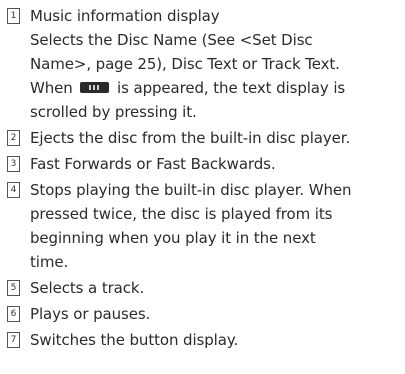 Image resolution: width=405 pixels, height=374 pixels. Describe the element at coordinates (49, 262) in the screenshot. I see `item-line: time.` at that location.